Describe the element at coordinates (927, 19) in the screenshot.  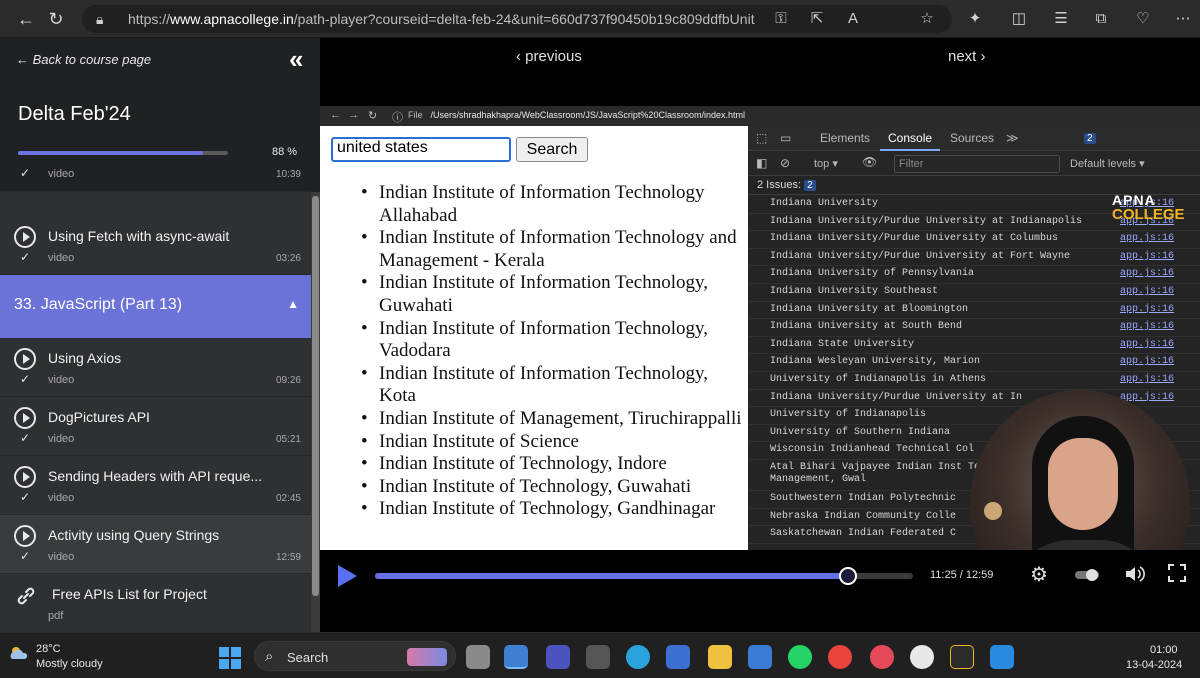
I see `favorite-star-icon: ☆` at that location.